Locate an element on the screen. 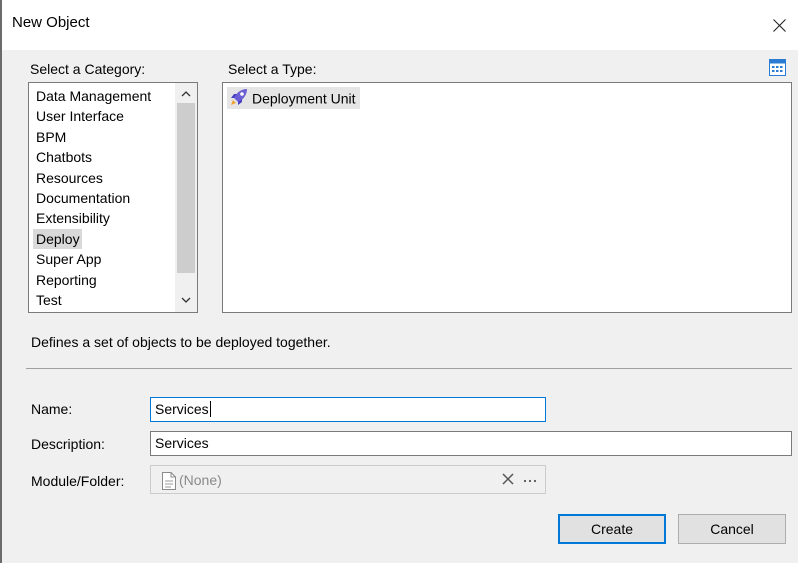 The image size is (798, 563). cancel-button: Cancel is located at coordinates (732, 529).